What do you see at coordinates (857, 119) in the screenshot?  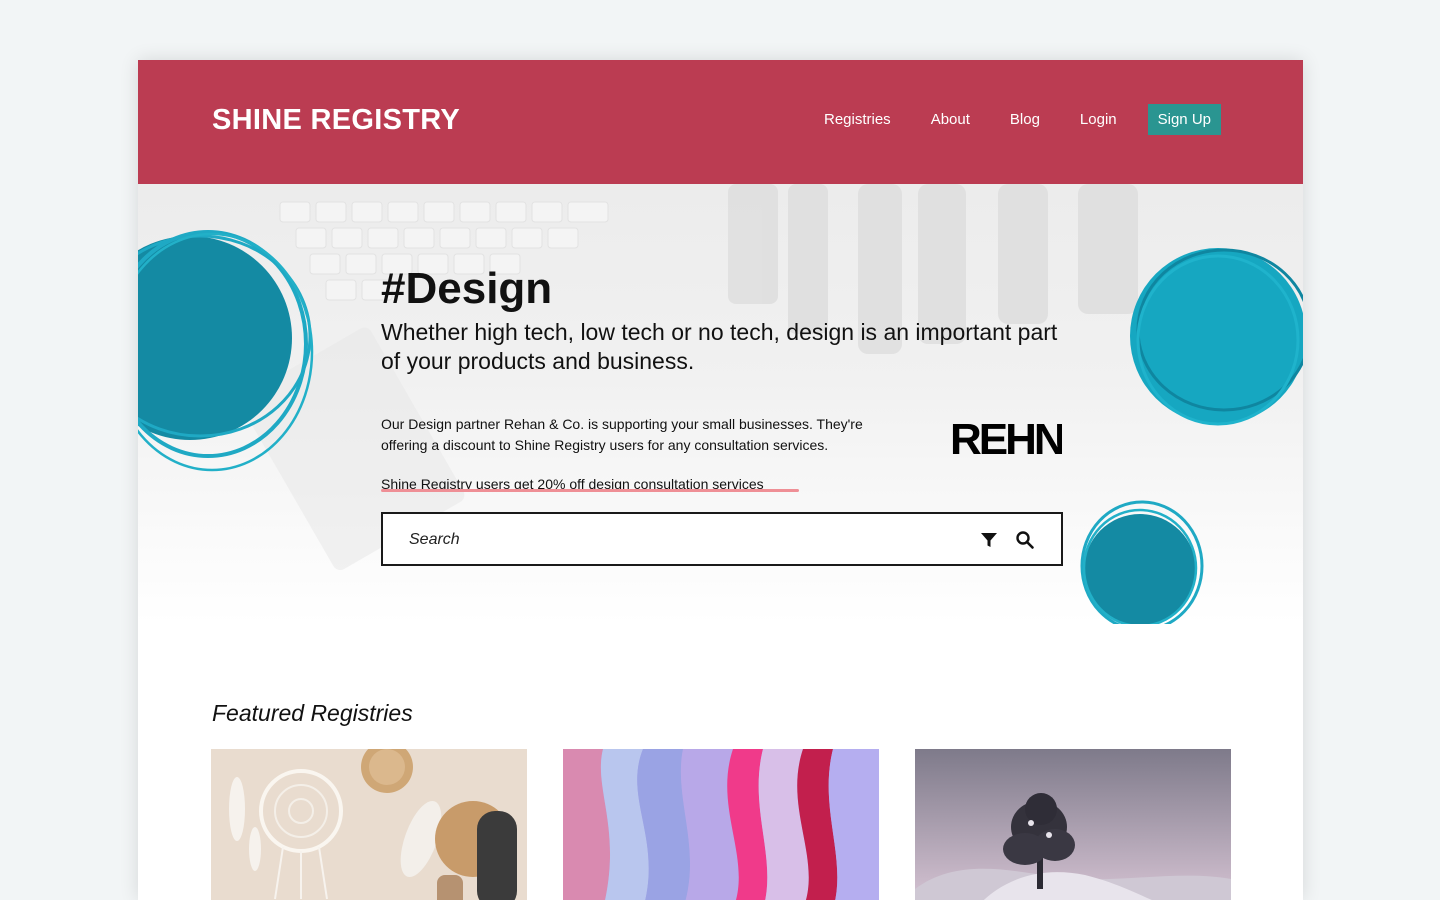 I see `nav-registries: Registries` at bounding box center [857, 119].